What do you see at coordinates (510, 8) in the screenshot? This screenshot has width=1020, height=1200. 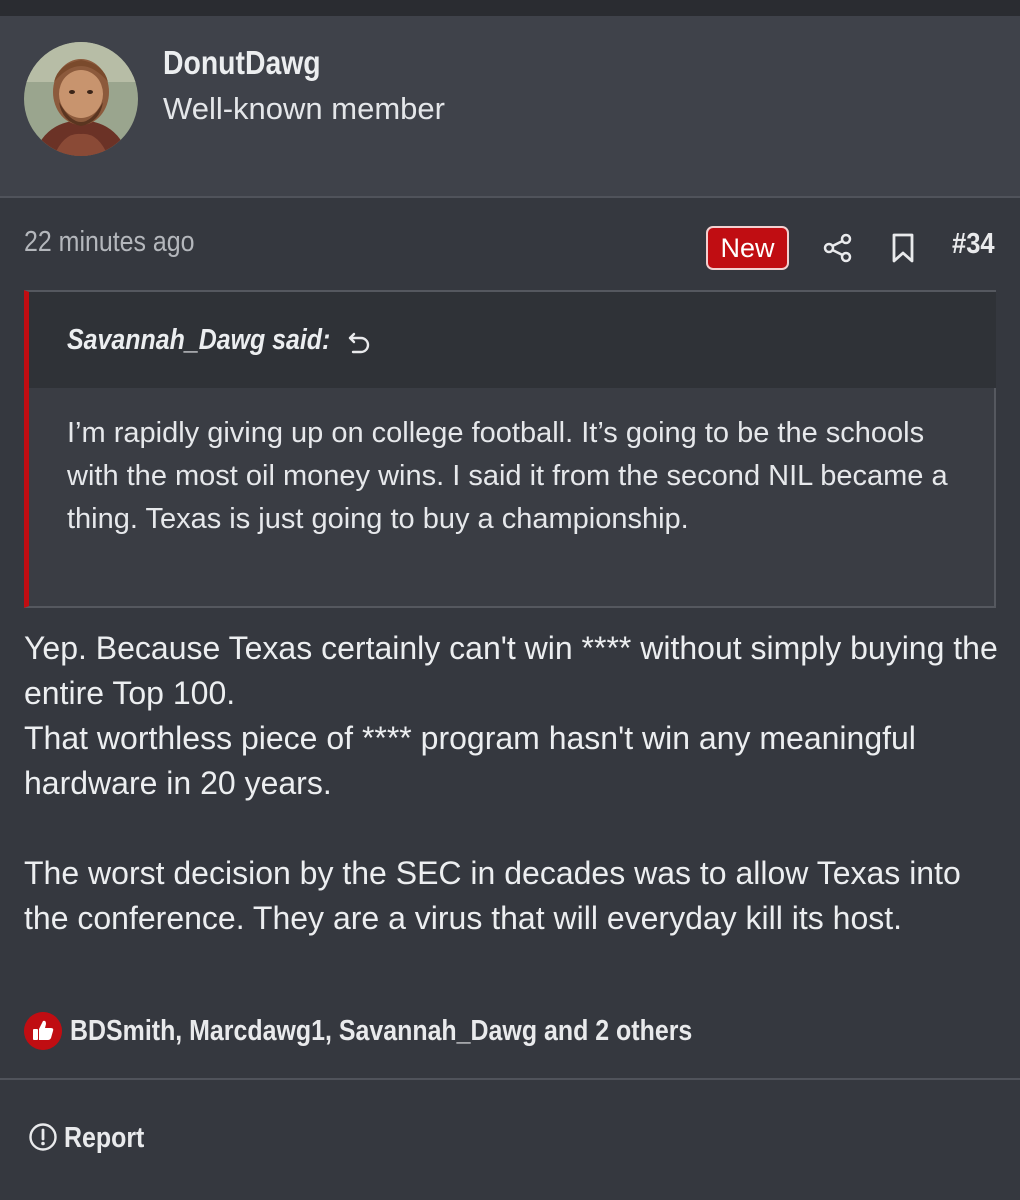 I see `top-strip` at bounding box center [510, 8].